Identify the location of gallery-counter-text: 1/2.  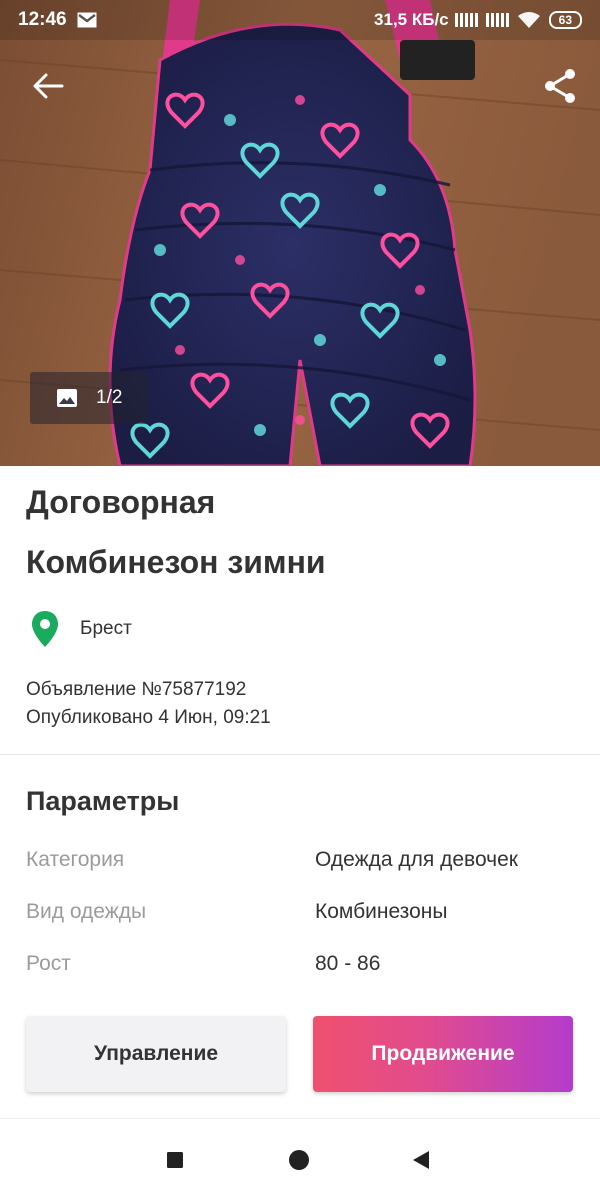
(109, 397).